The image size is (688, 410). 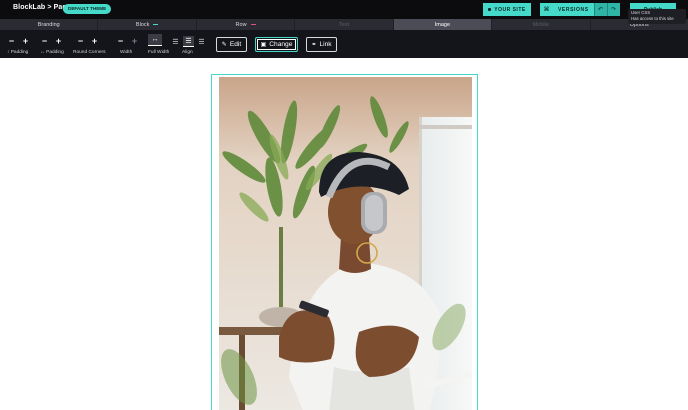 What do you see at coordinates (120, 41) in the screenshot?
I see `width-decrease-button: −` at bounding box center [120, 41].